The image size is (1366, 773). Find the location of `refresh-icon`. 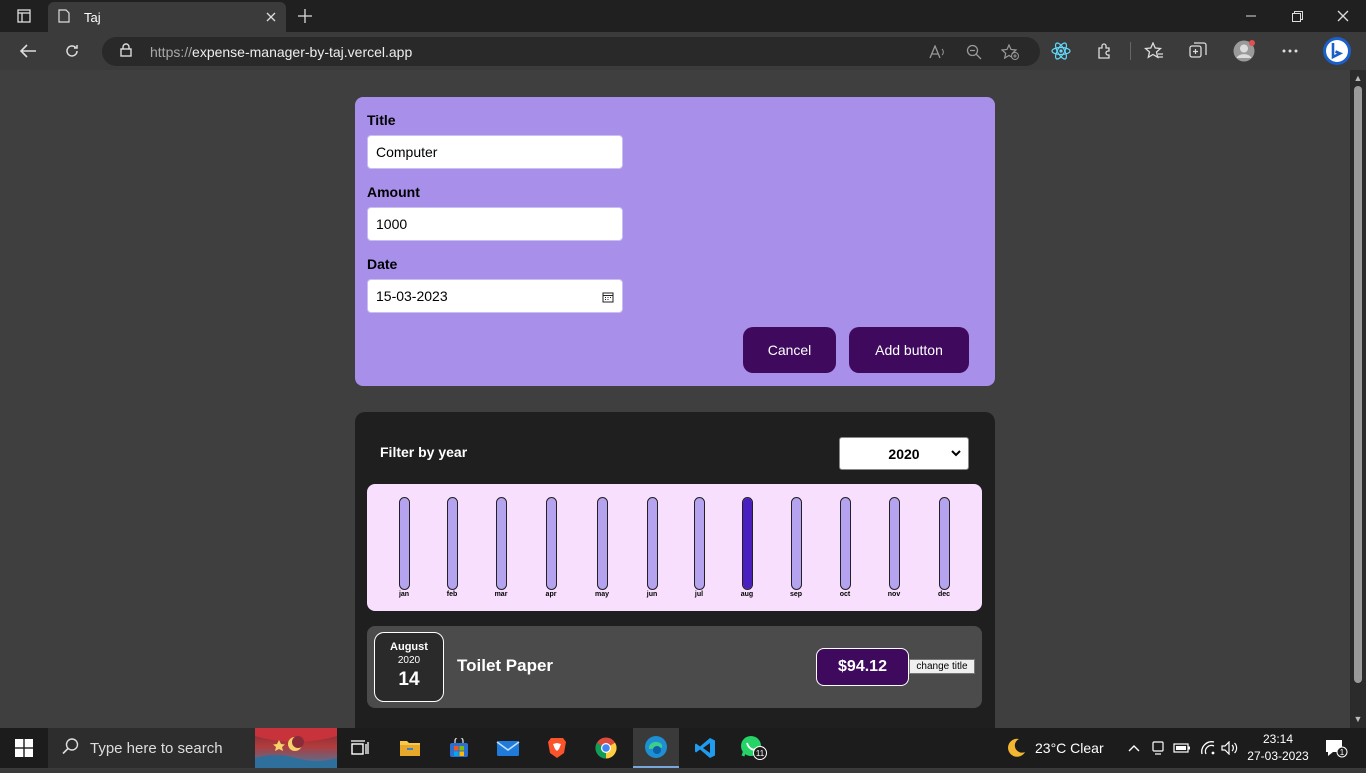

refresh-icon is located at coordinates (72, 51).